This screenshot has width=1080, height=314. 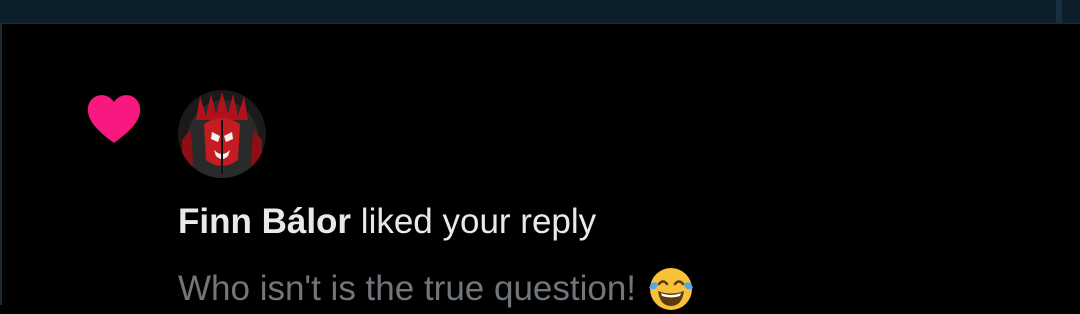 What do you see at coordinates (222, 134) in the screenshot?
I see `avatar` at bounding box center [222, 134].